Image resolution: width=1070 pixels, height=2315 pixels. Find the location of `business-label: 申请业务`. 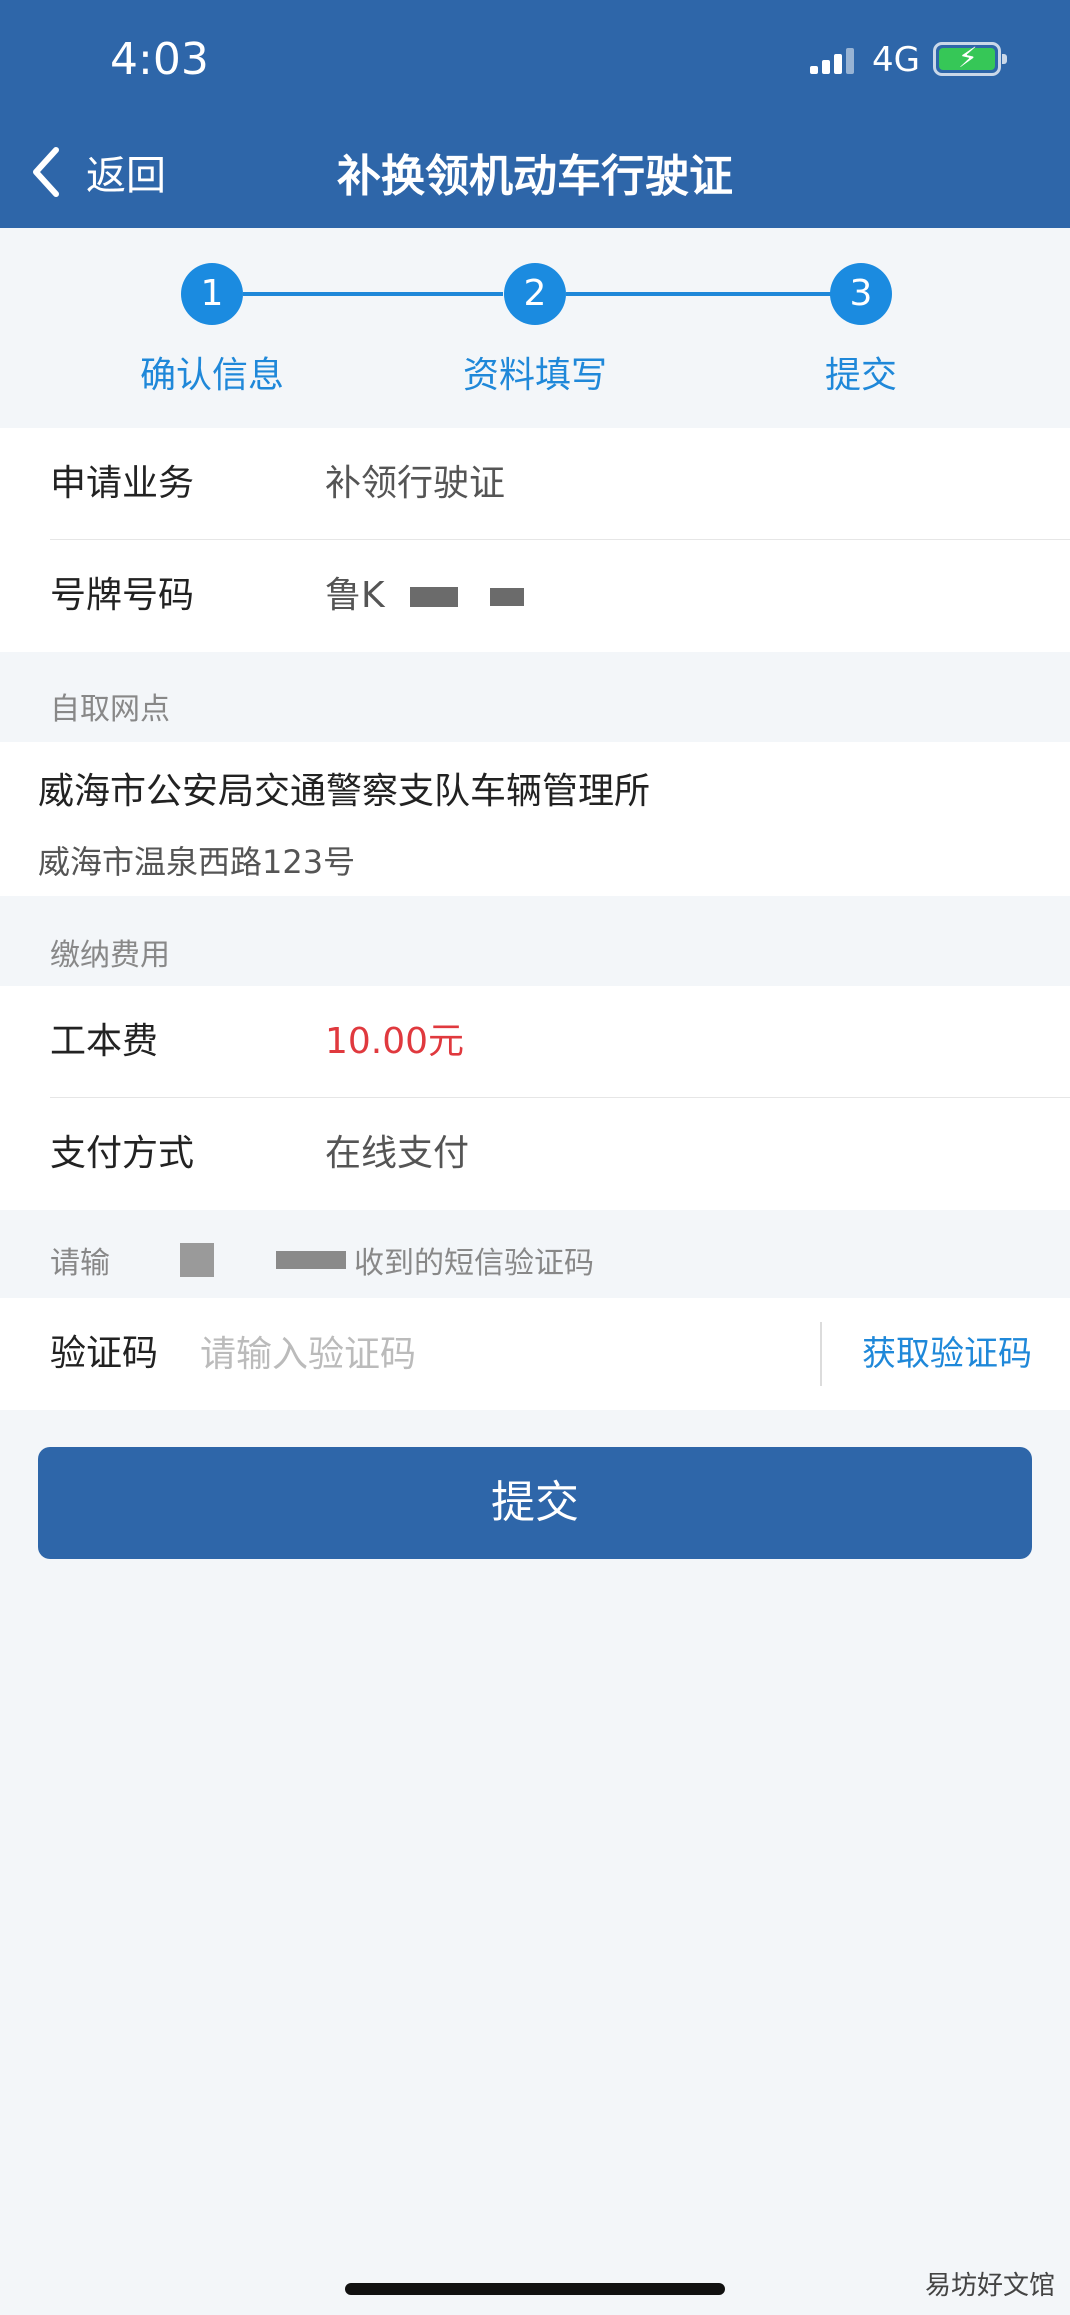

business-label: 申请业务 is located at coordinates (122, 483).